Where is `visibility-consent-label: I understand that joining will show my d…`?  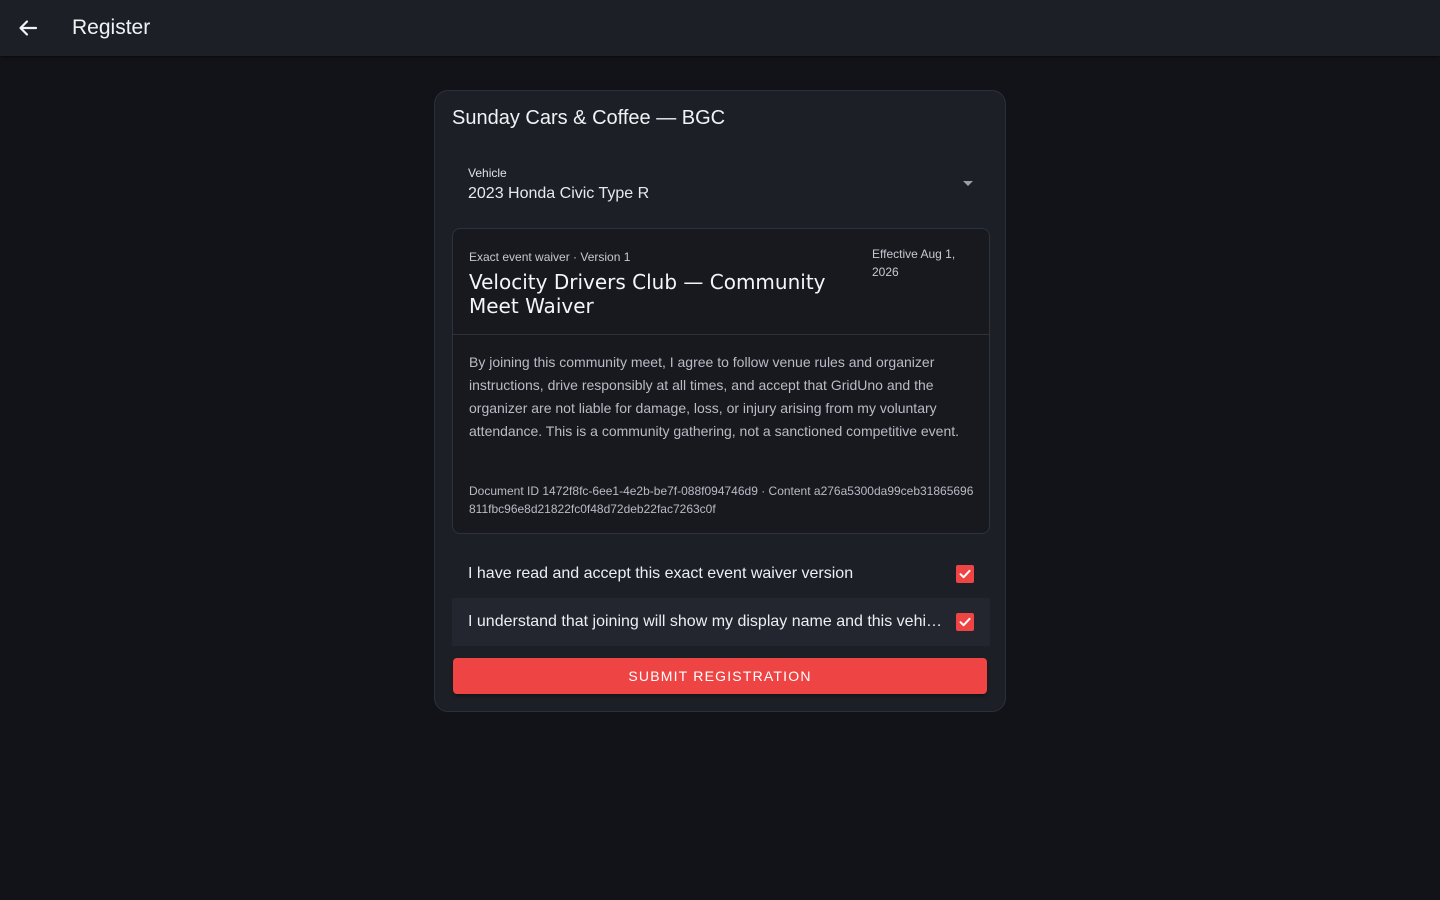 visibility-consent-label: I understand that joining will show my d… is located at coordinates (706, 621).